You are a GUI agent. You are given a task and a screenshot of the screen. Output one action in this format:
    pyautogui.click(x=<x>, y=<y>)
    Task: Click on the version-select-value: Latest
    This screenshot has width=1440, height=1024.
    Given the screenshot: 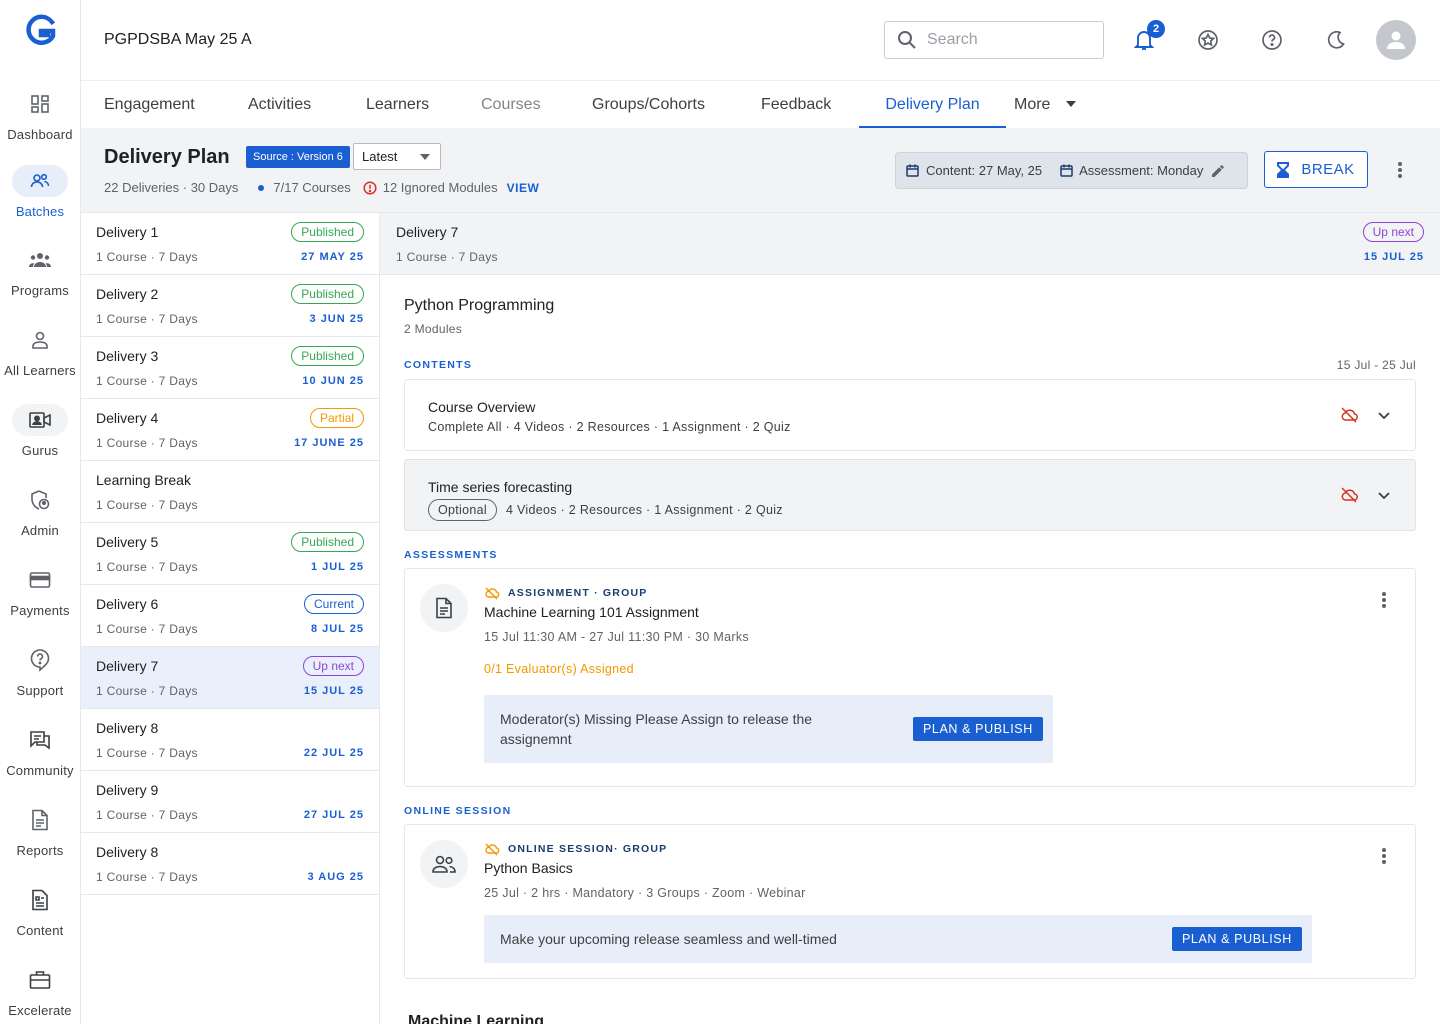 What is the action you would take?
    pyautogui.click(x=380, y=156)
    